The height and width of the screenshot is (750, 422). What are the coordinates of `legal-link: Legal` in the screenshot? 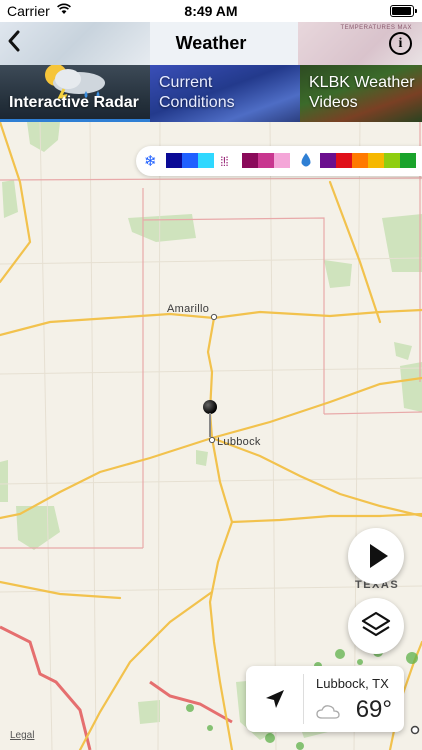 It's located at (22, 735).